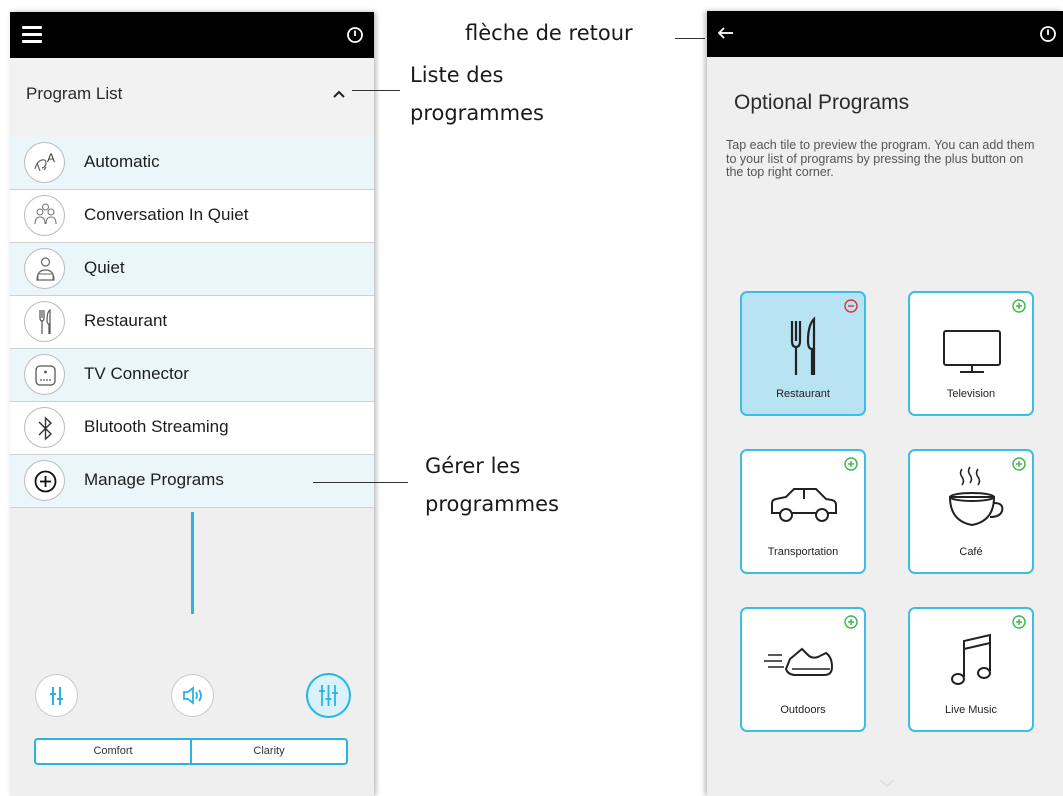  Describe the element at coordinates (104, 267) in the screenshot. I see `program-label: Quiet` at that location.